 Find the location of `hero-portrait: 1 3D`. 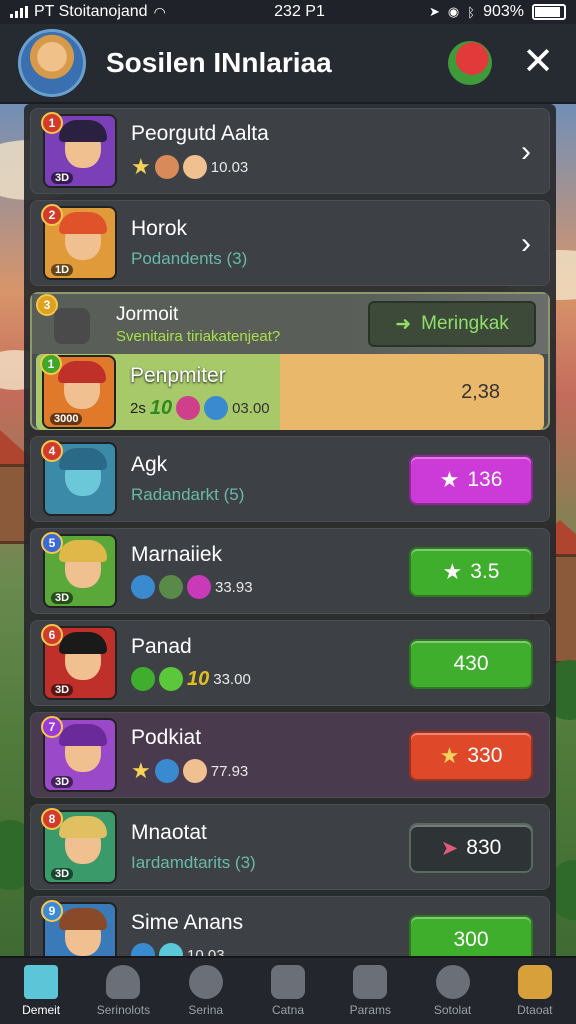

hero-portrait: 1 3D is located at coordinates (79, 150).